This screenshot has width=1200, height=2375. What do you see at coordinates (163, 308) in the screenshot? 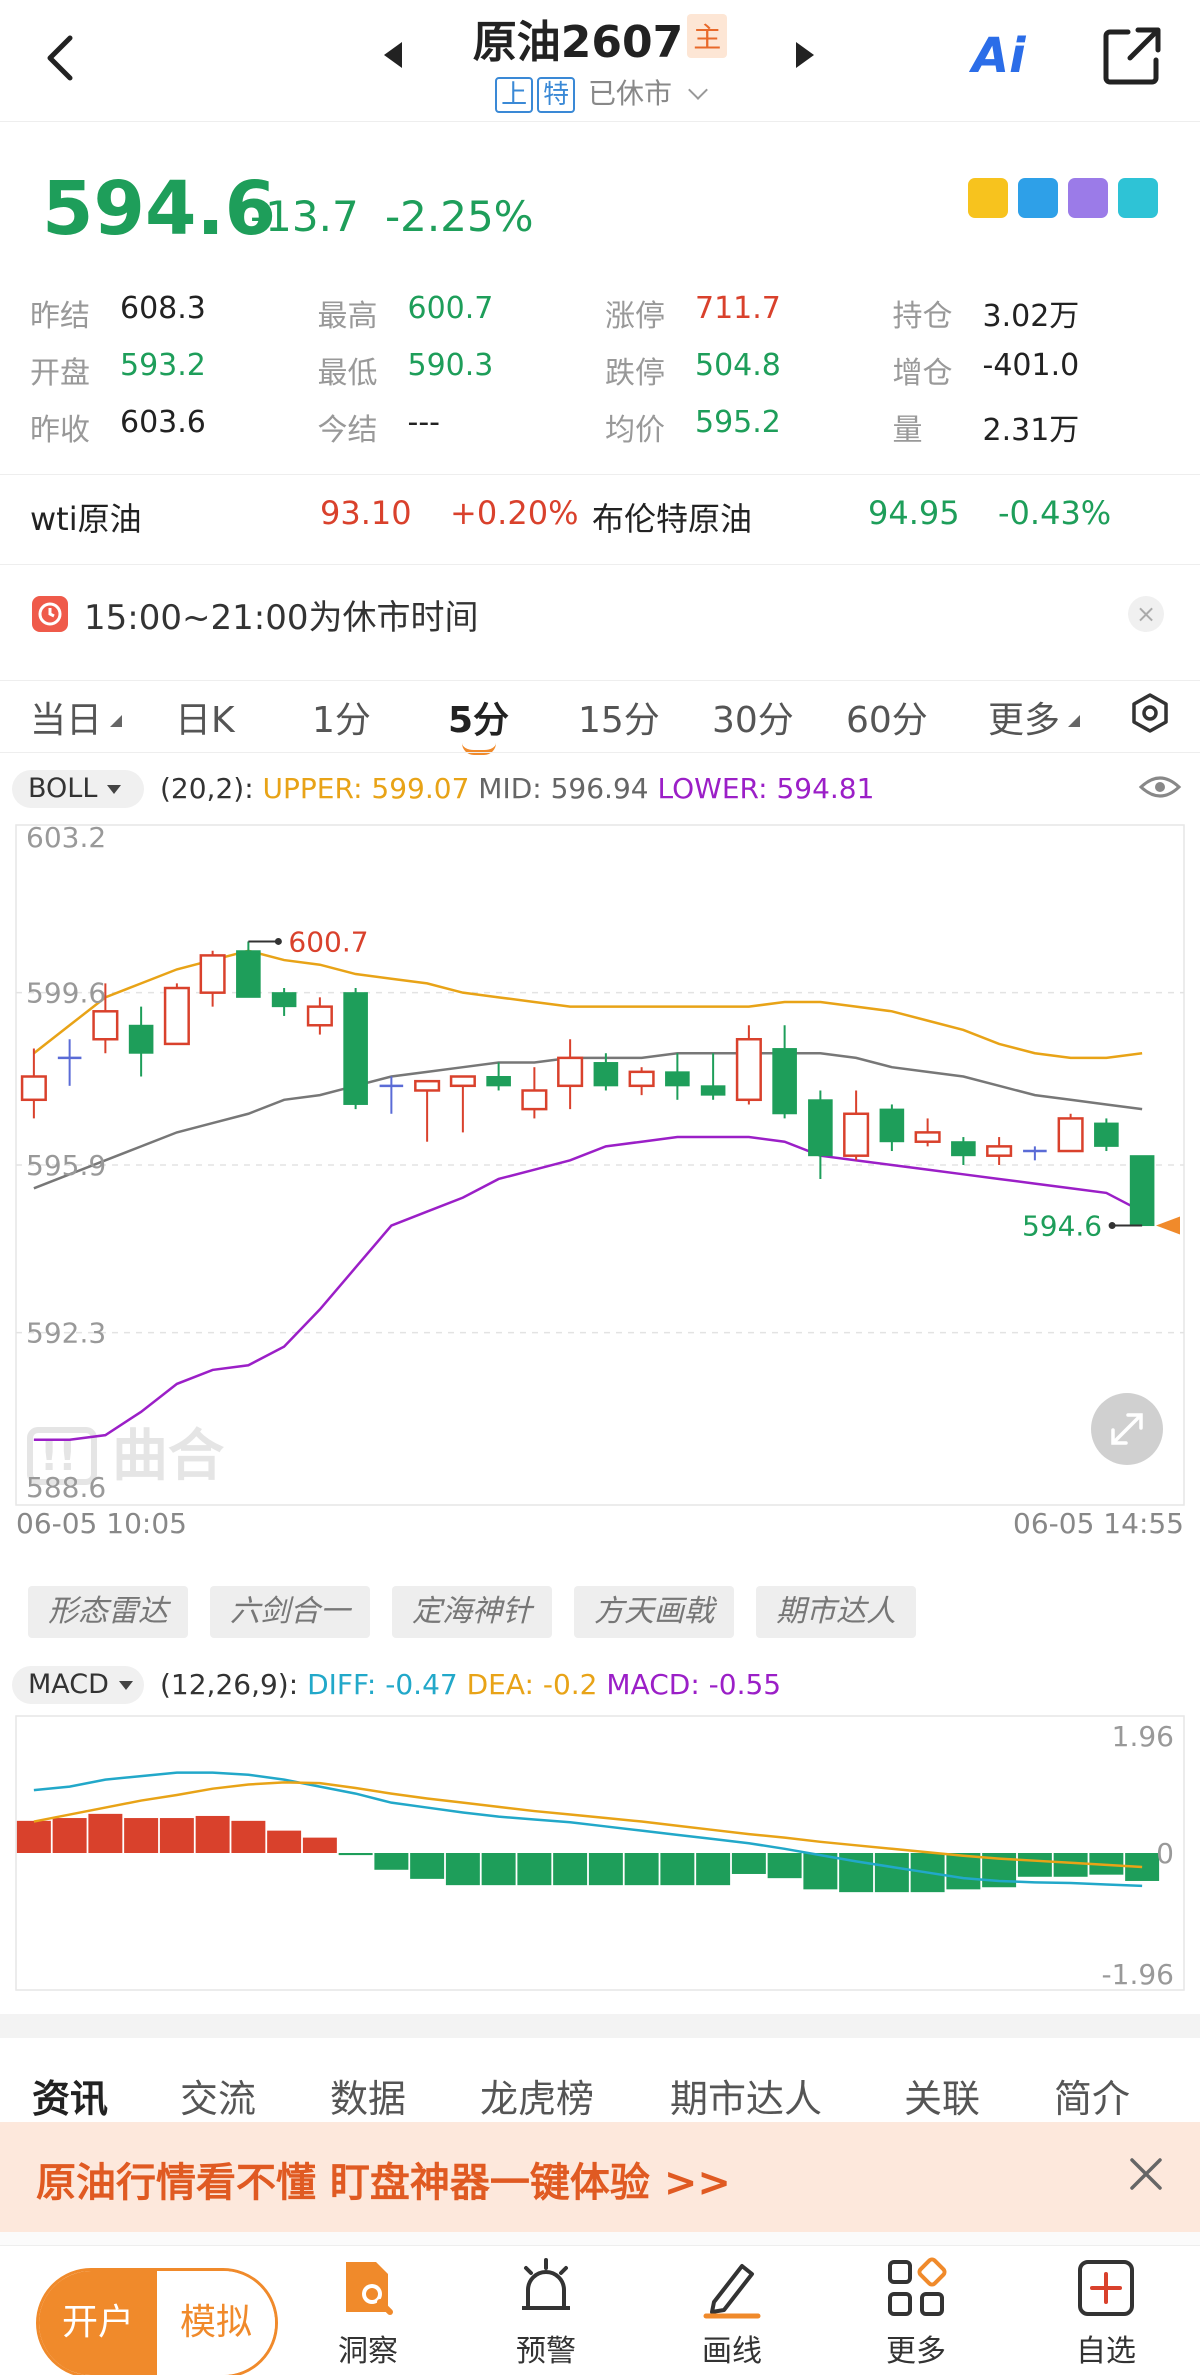
I see `stat-value: 608.3` at bounding box center [163, 308].